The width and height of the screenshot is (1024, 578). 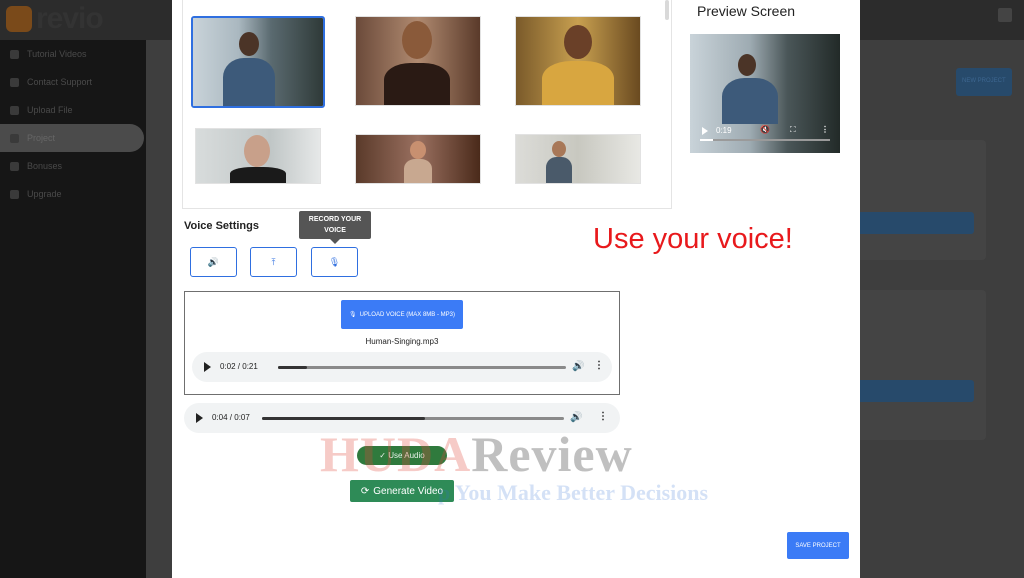 I want to click on upload-voice-label: UPLOAD VOICE (MAX 8MB - MP3), so click(x=407, y=314).